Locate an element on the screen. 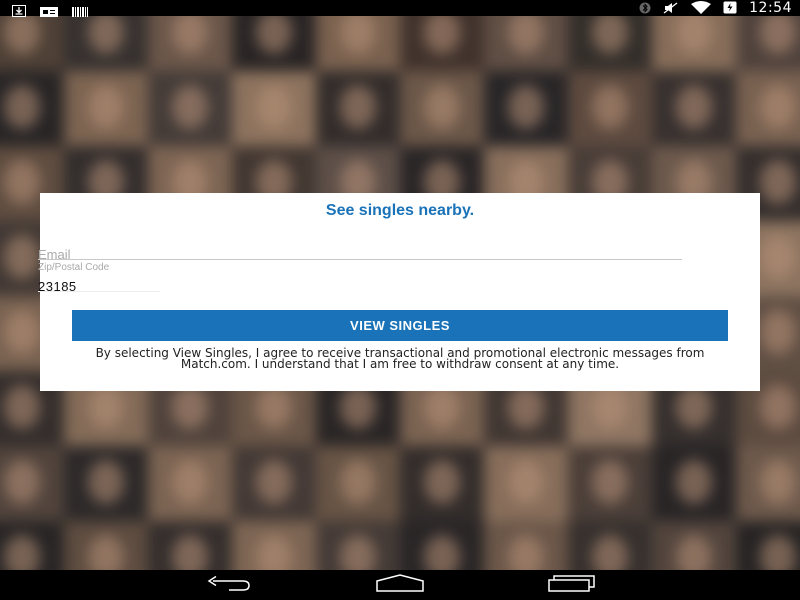 The height and width of the screenshot is (600, 800). back-icon is located at coordinates (228, 585).